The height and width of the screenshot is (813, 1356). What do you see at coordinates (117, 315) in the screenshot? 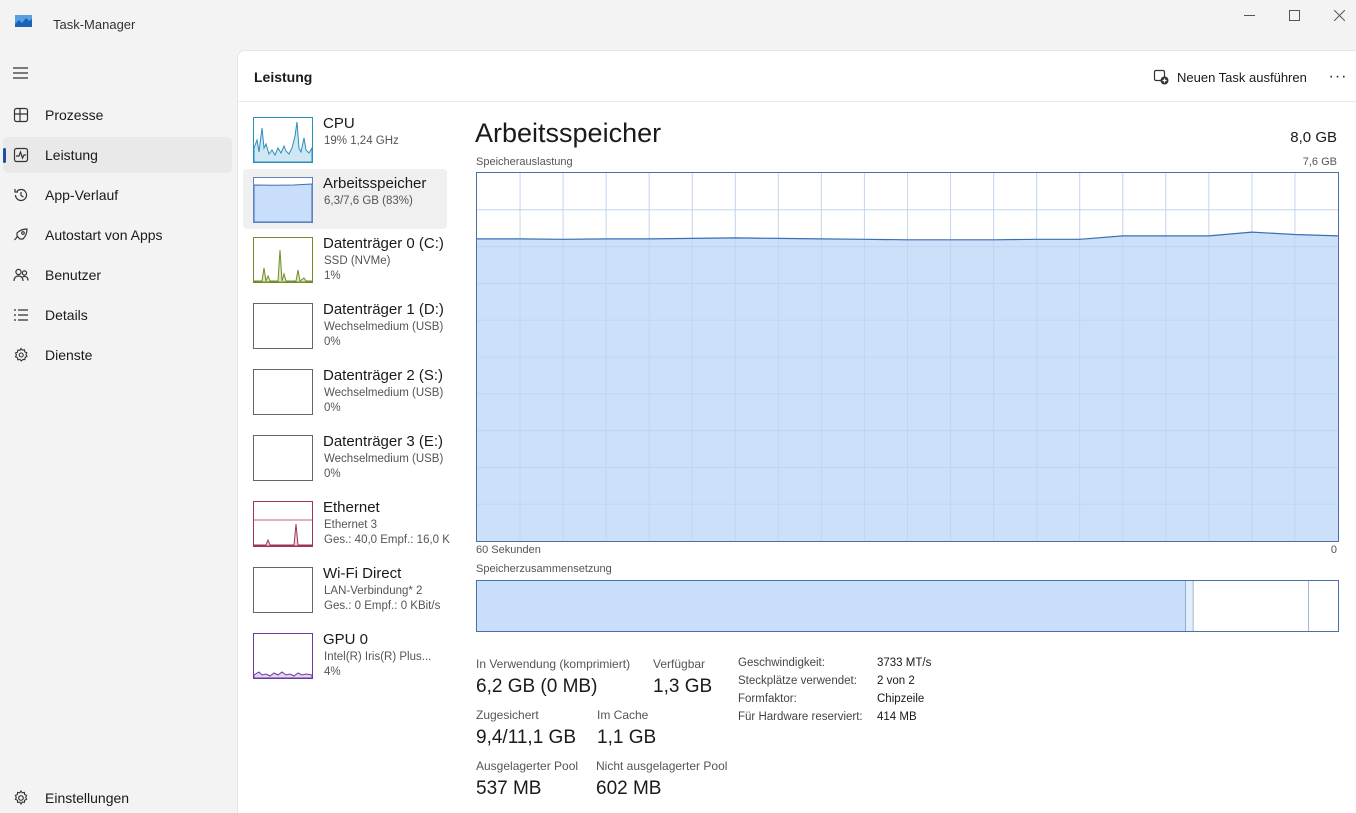
I see `sidebar-item-details: Details` at bounding box center [117, 315].